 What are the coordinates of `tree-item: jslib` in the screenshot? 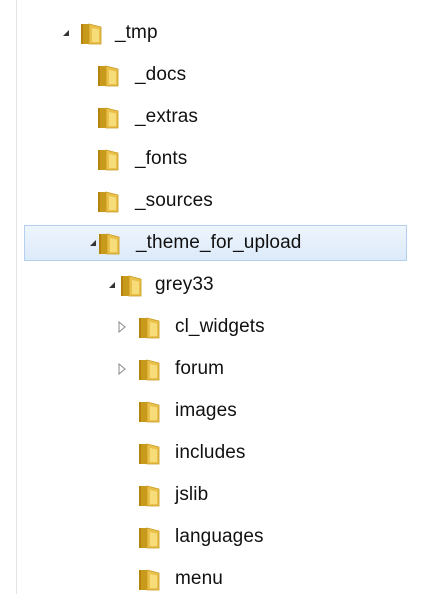 It's located at (215, 495).